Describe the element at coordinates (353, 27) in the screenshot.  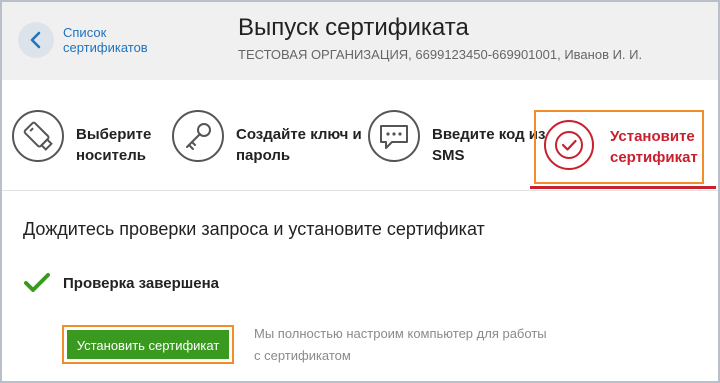
I see `page-title: Выпуск сертификата` at that location.